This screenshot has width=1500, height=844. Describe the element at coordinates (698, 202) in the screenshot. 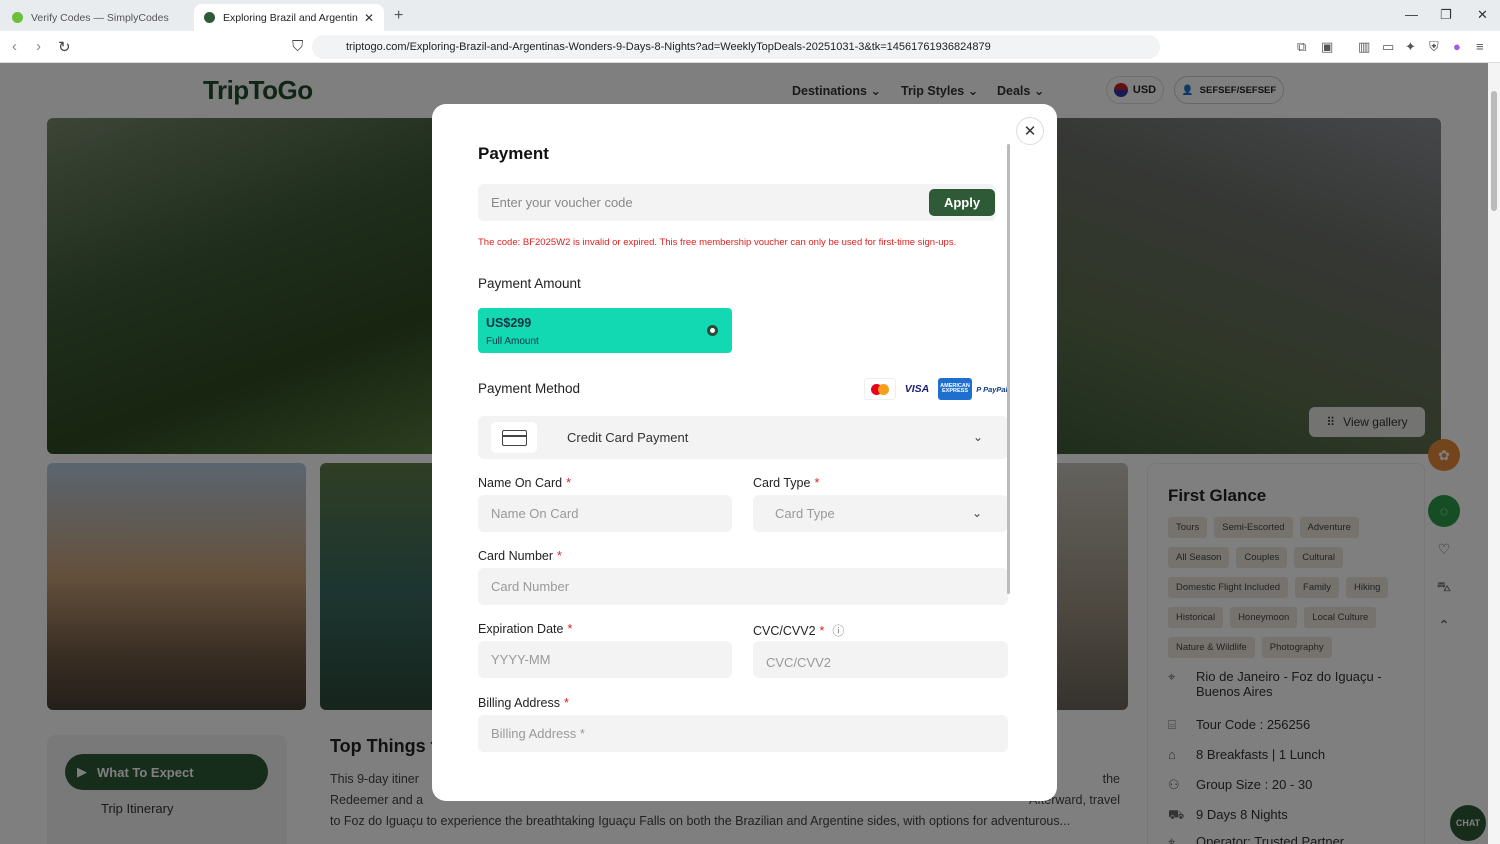

I see `voucher-input` at that location.